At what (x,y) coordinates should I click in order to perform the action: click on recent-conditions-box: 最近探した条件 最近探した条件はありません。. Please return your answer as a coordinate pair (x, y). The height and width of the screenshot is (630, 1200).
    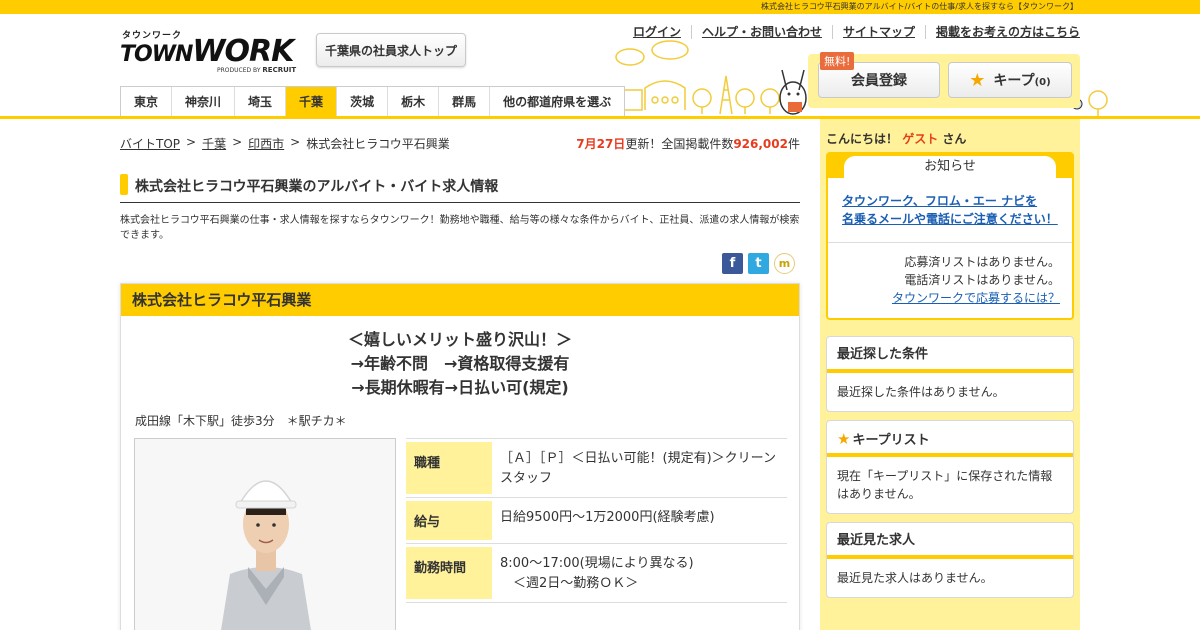
    Looking at the image, I should click on (950, 374).